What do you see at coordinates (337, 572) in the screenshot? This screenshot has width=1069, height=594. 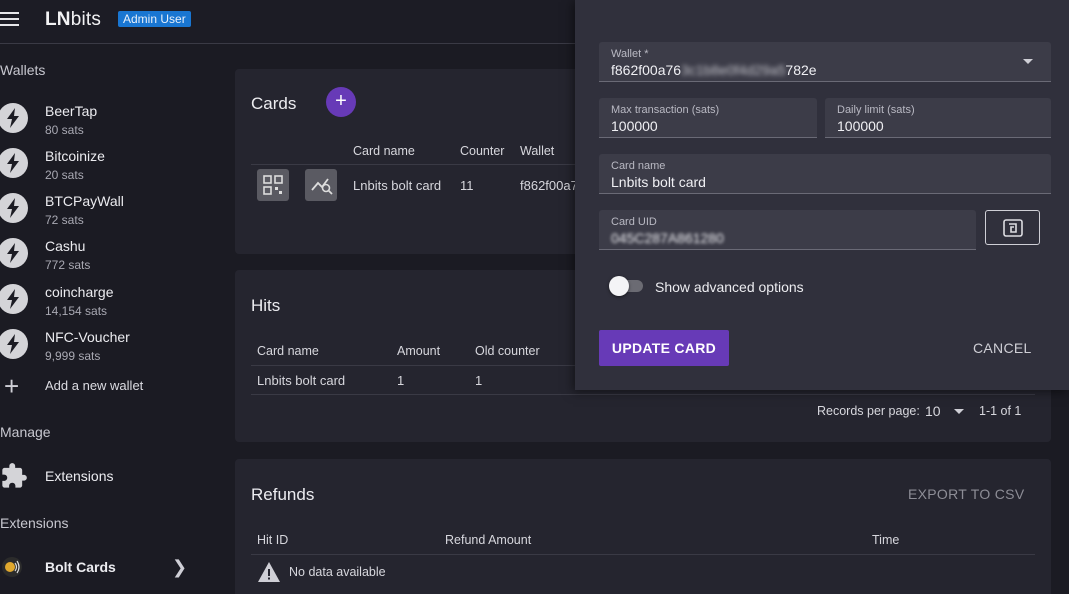 I see `no-data-message: No data available` at bounding box center [337, 572].